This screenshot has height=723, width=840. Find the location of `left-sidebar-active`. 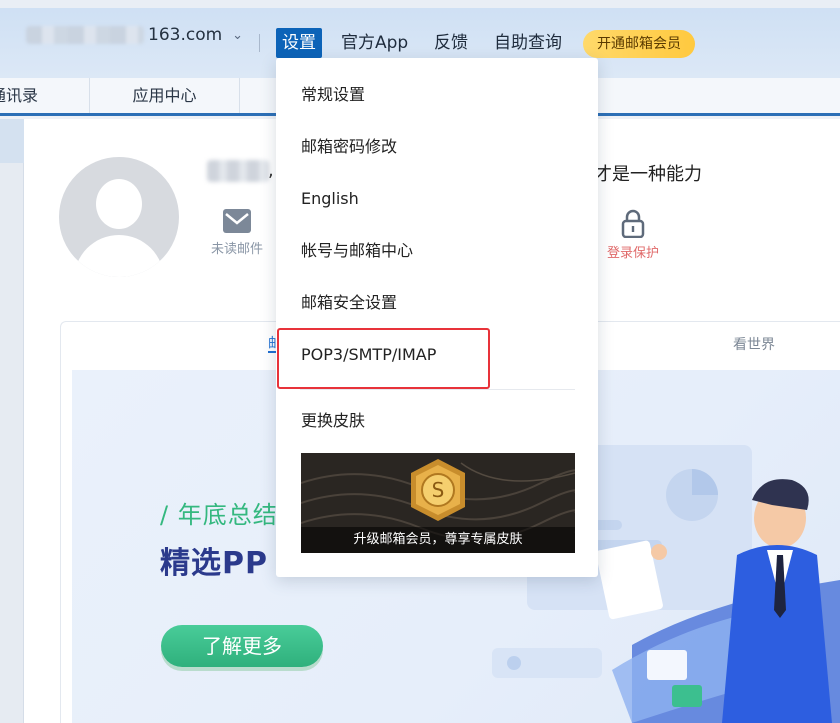

left-sidebar-active is located at coordinates (12, 141).